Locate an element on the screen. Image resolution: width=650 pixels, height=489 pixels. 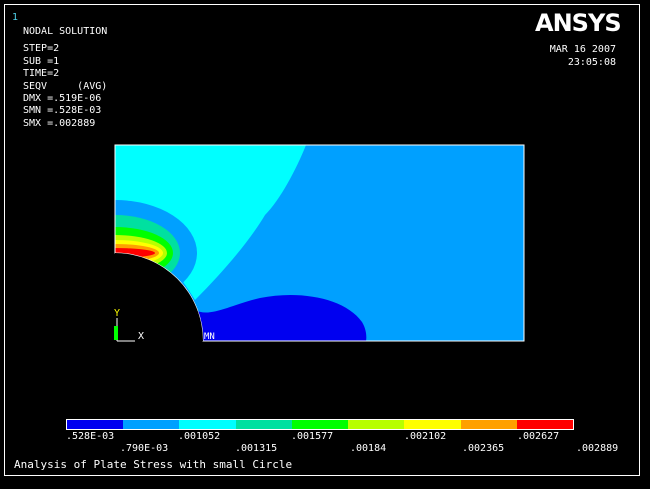
legend-color-bar is located at coordinates (320, 424).